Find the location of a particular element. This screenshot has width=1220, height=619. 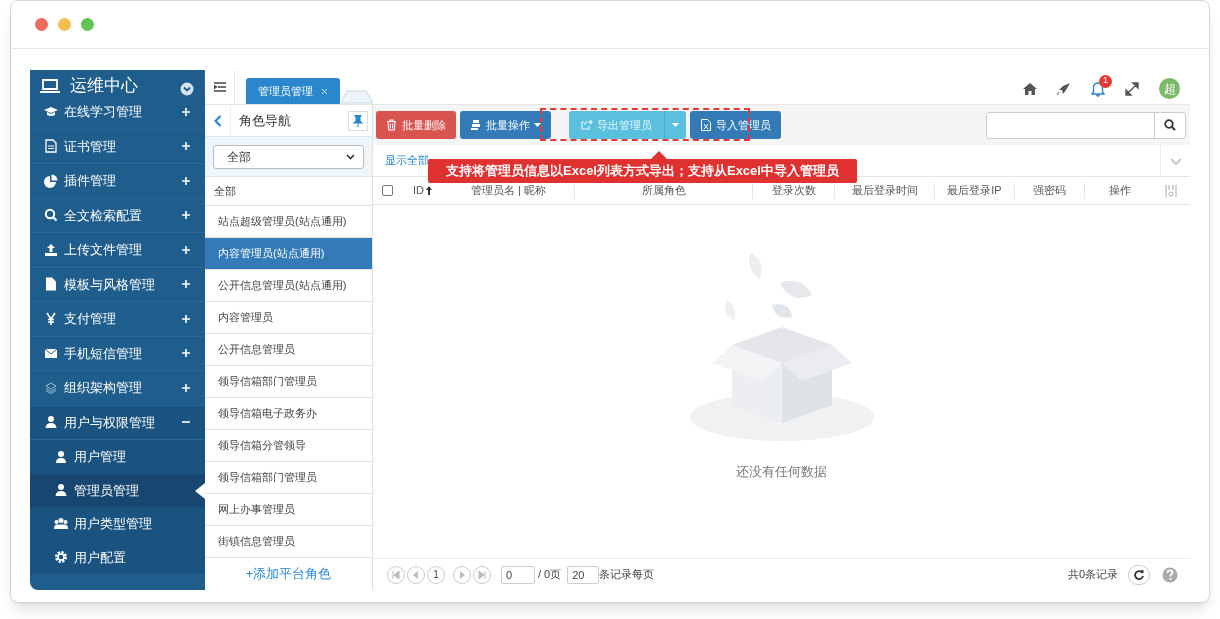

delete-button: 批量删除 is located at coordinates (416, 125).